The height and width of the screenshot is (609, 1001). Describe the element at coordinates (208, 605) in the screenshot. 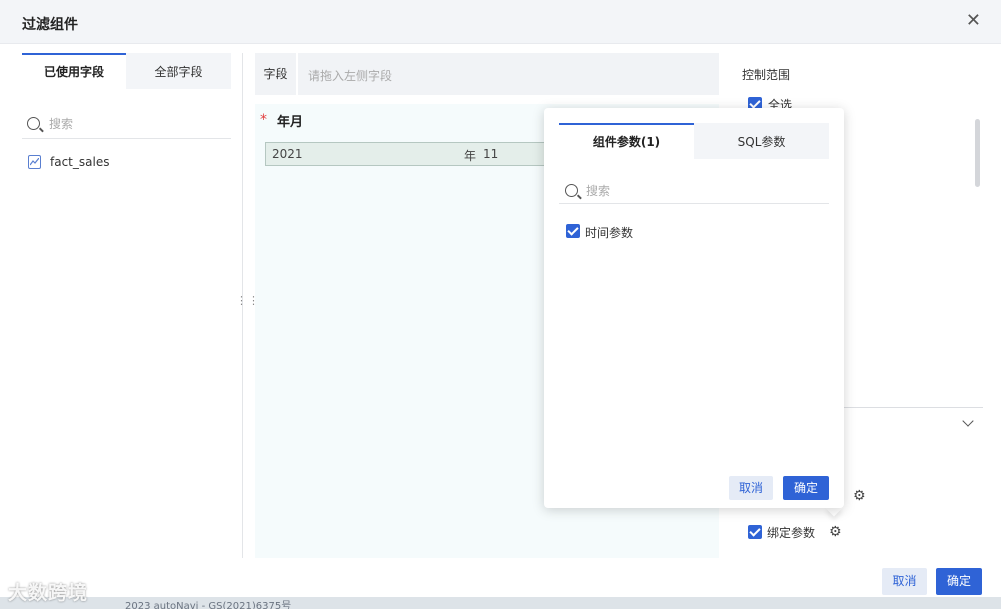

I see `map-attribution: 2023 autoNavi - GS(2021)6375号` at that location.